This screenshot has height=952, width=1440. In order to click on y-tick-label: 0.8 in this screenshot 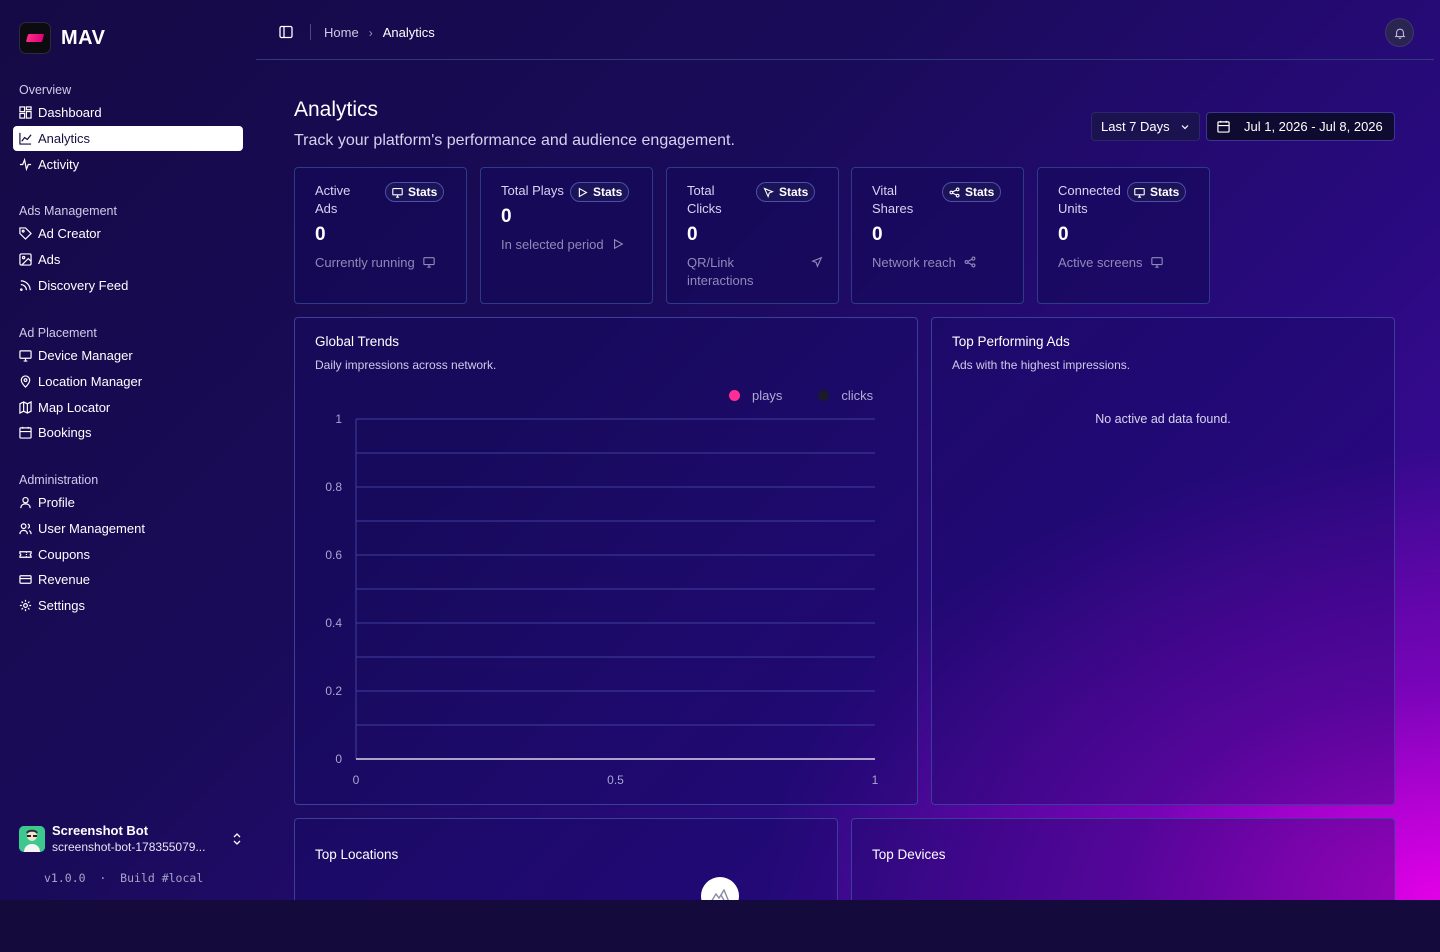, I will do `click(333, 487)`.